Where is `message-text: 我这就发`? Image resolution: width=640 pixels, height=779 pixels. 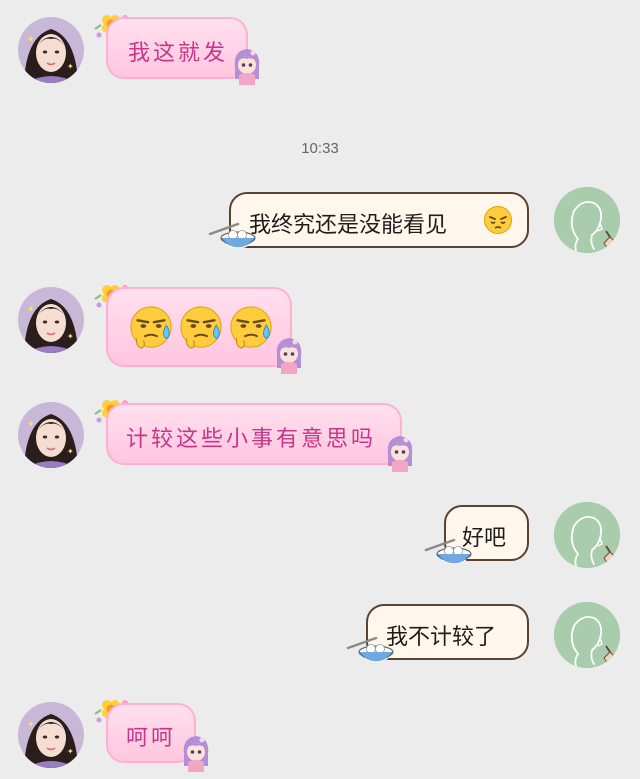
message-text: 我这就发 is located at coordinates (178, 53).